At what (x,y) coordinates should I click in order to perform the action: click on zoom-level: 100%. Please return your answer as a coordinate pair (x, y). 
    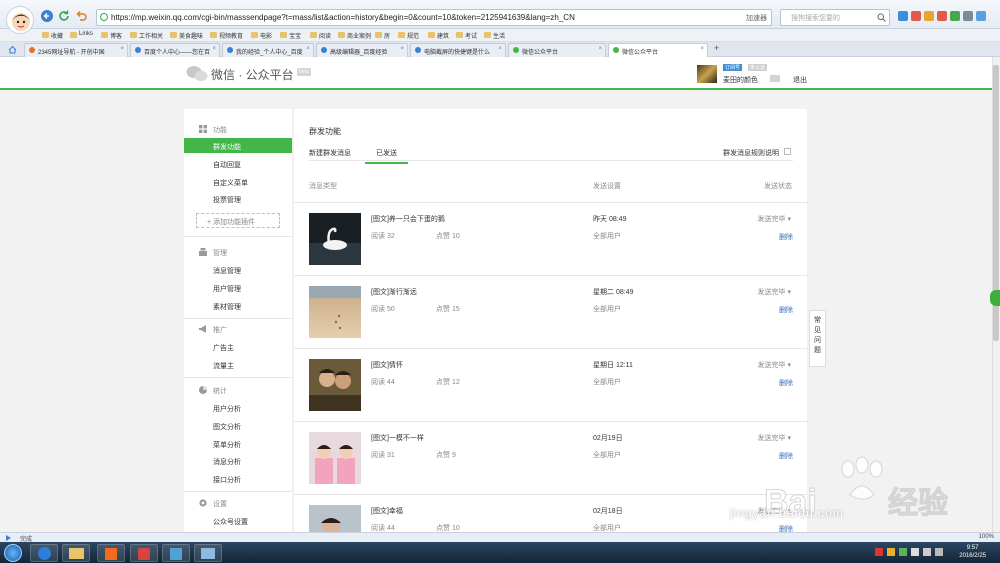
    Looking at the image, I should click on (986, 537).